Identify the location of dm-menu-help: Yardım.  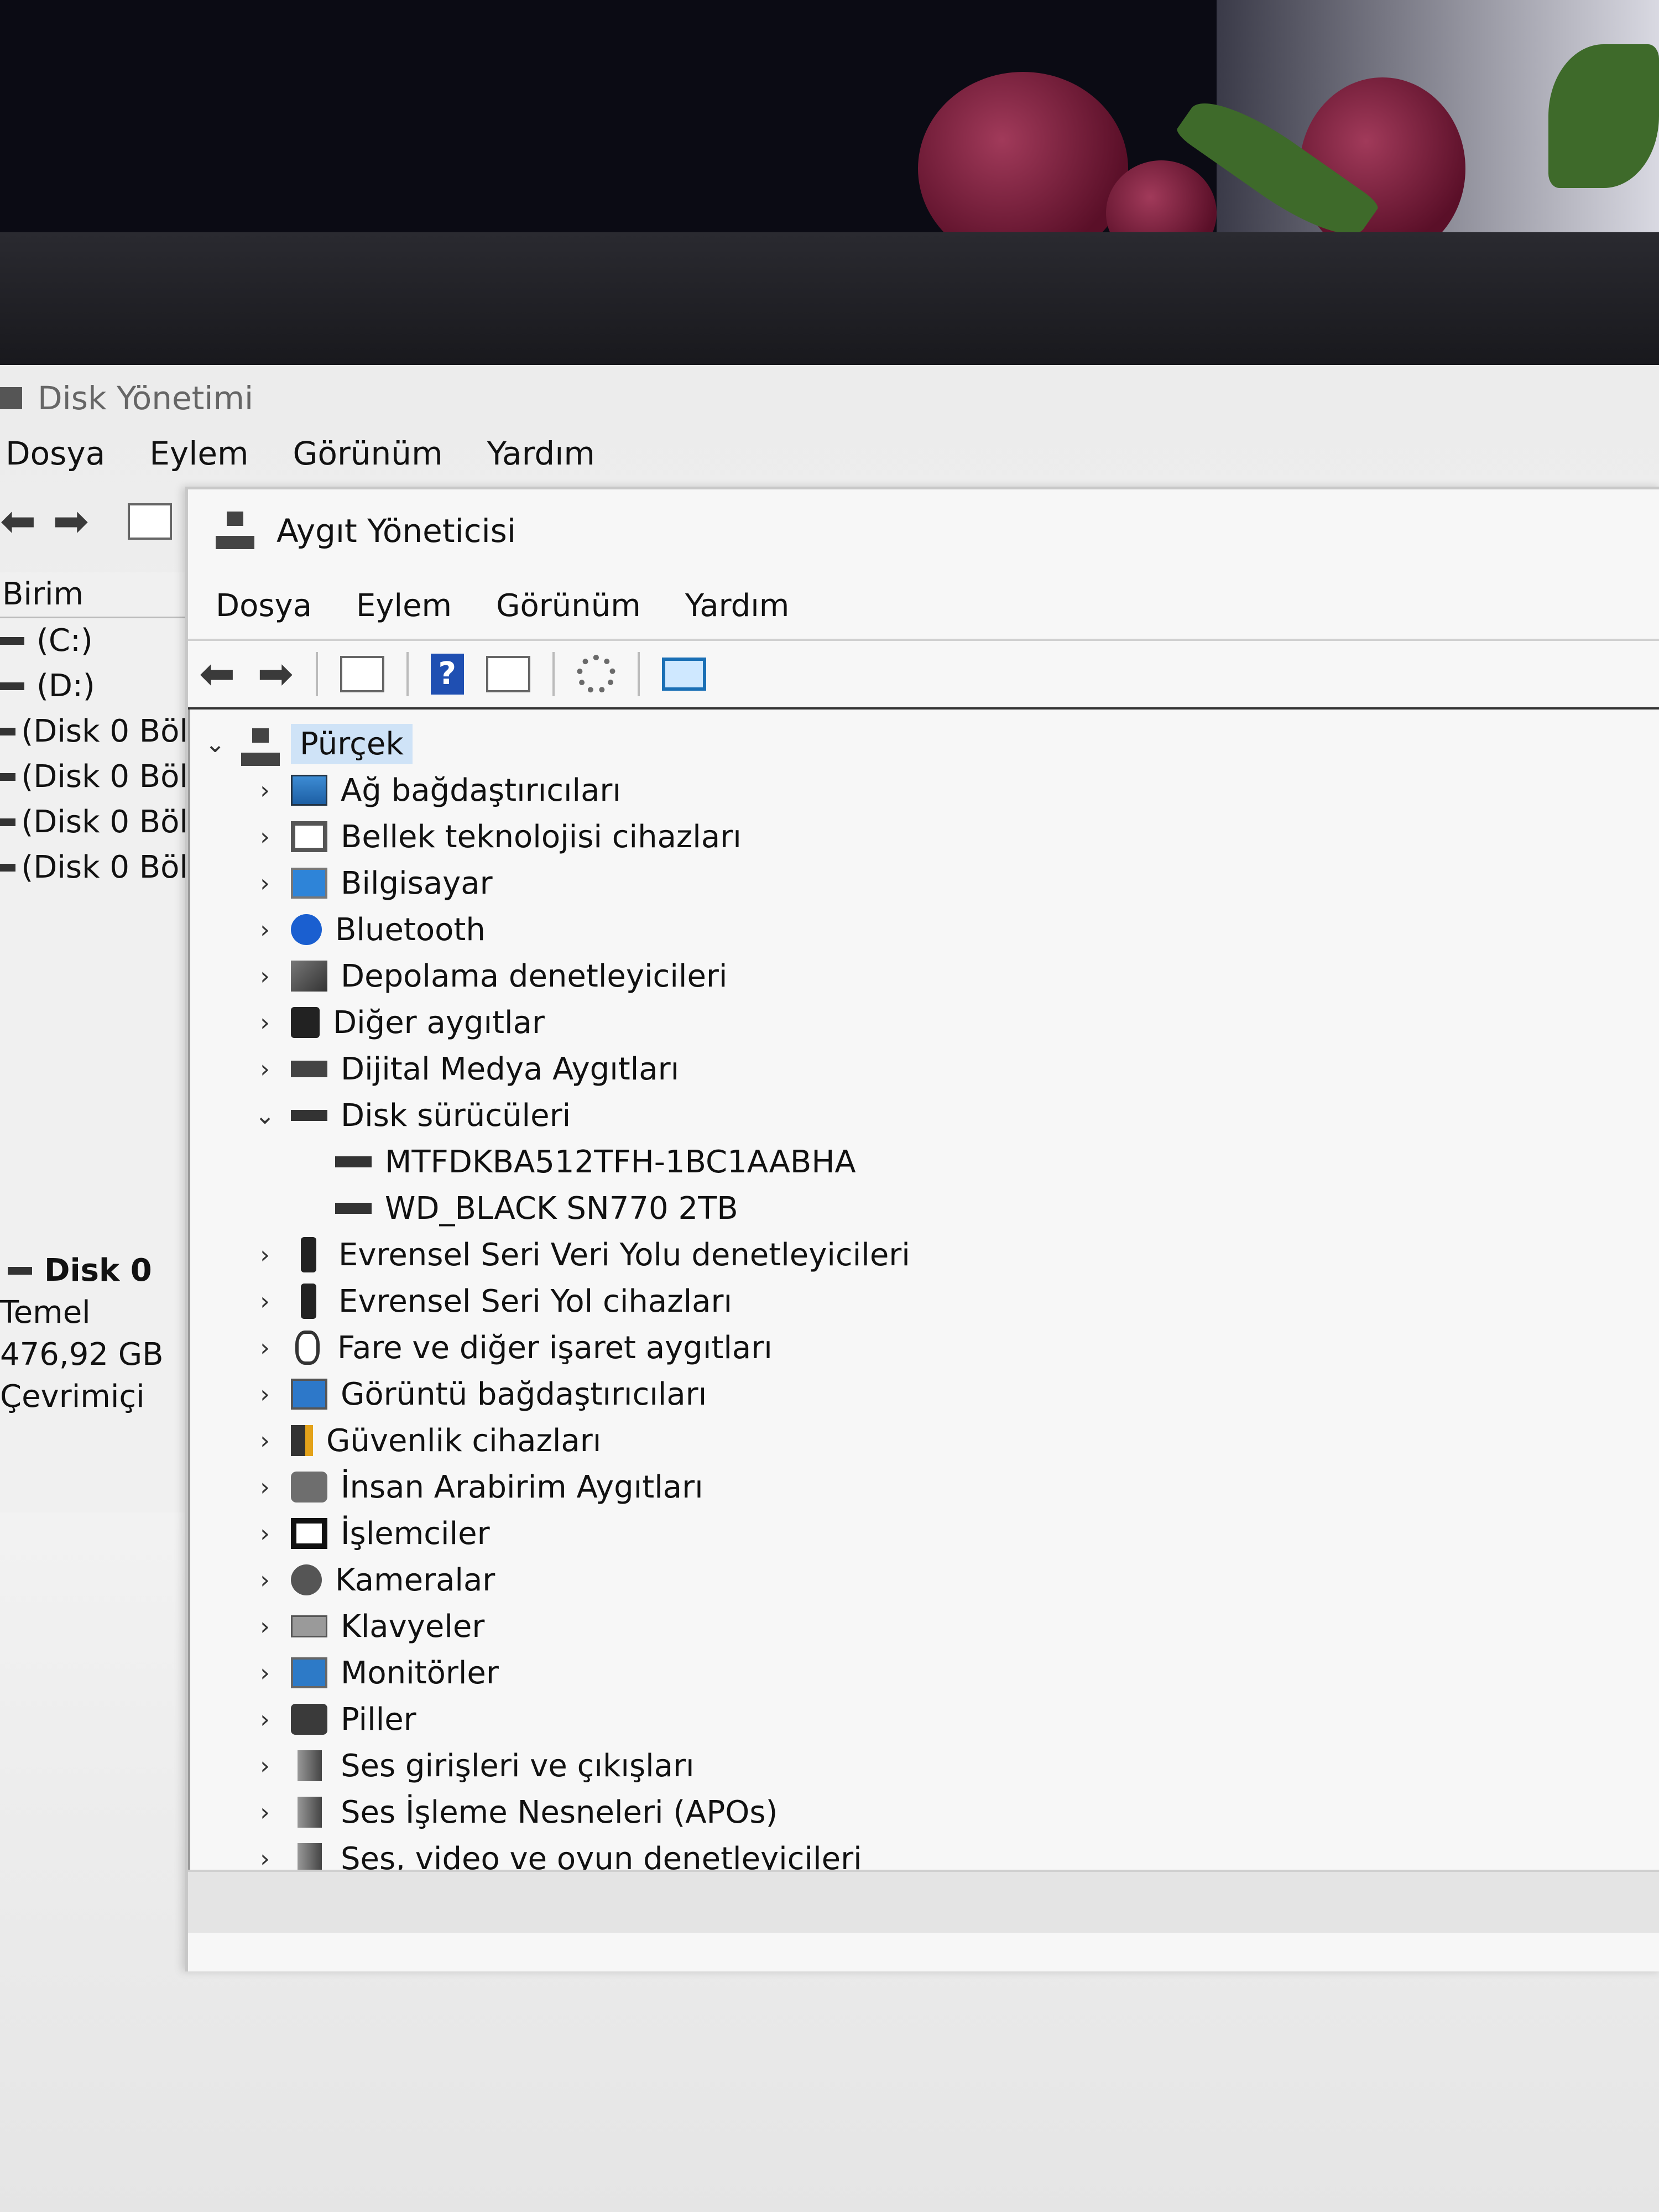
(541, 454).